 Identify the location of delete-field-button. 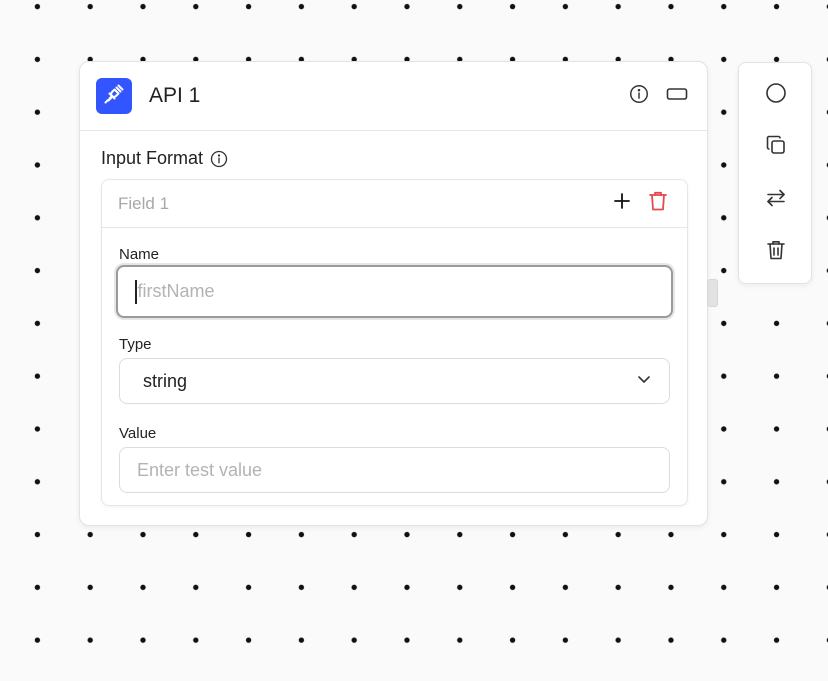
(658, 204).